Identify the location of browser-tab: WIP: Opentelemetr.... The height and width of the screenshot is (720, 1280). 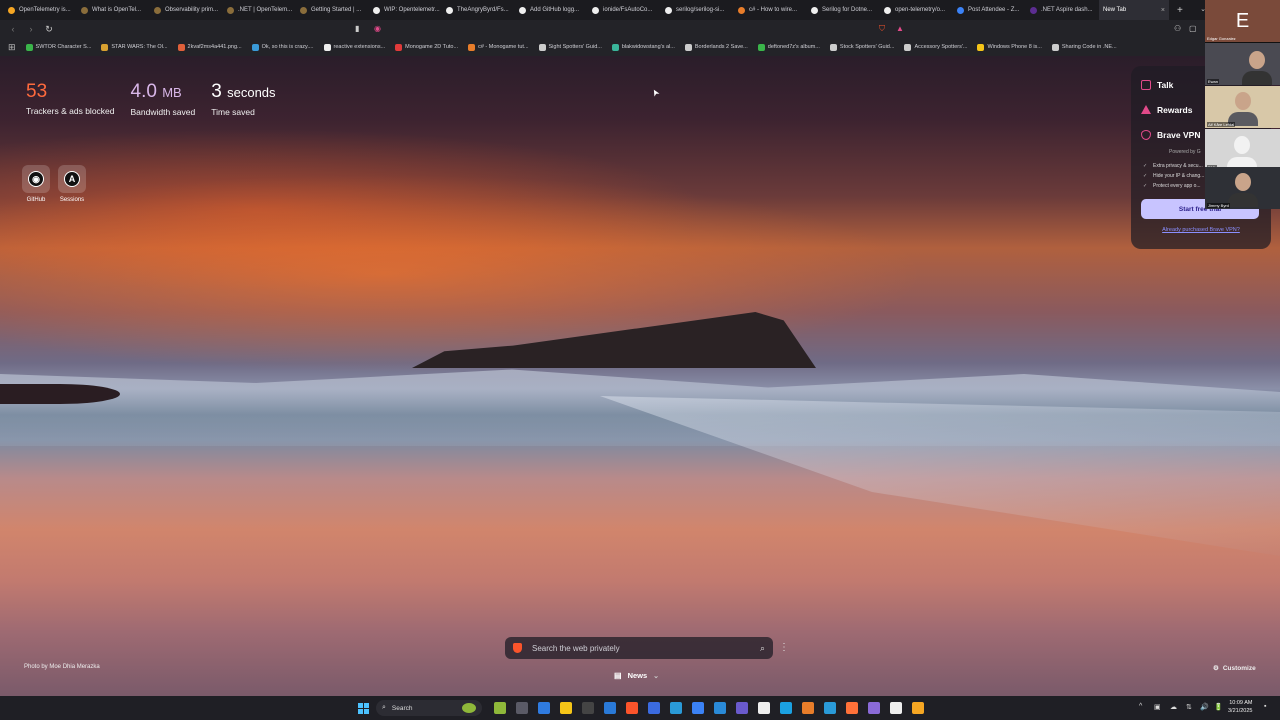
(405, 10).